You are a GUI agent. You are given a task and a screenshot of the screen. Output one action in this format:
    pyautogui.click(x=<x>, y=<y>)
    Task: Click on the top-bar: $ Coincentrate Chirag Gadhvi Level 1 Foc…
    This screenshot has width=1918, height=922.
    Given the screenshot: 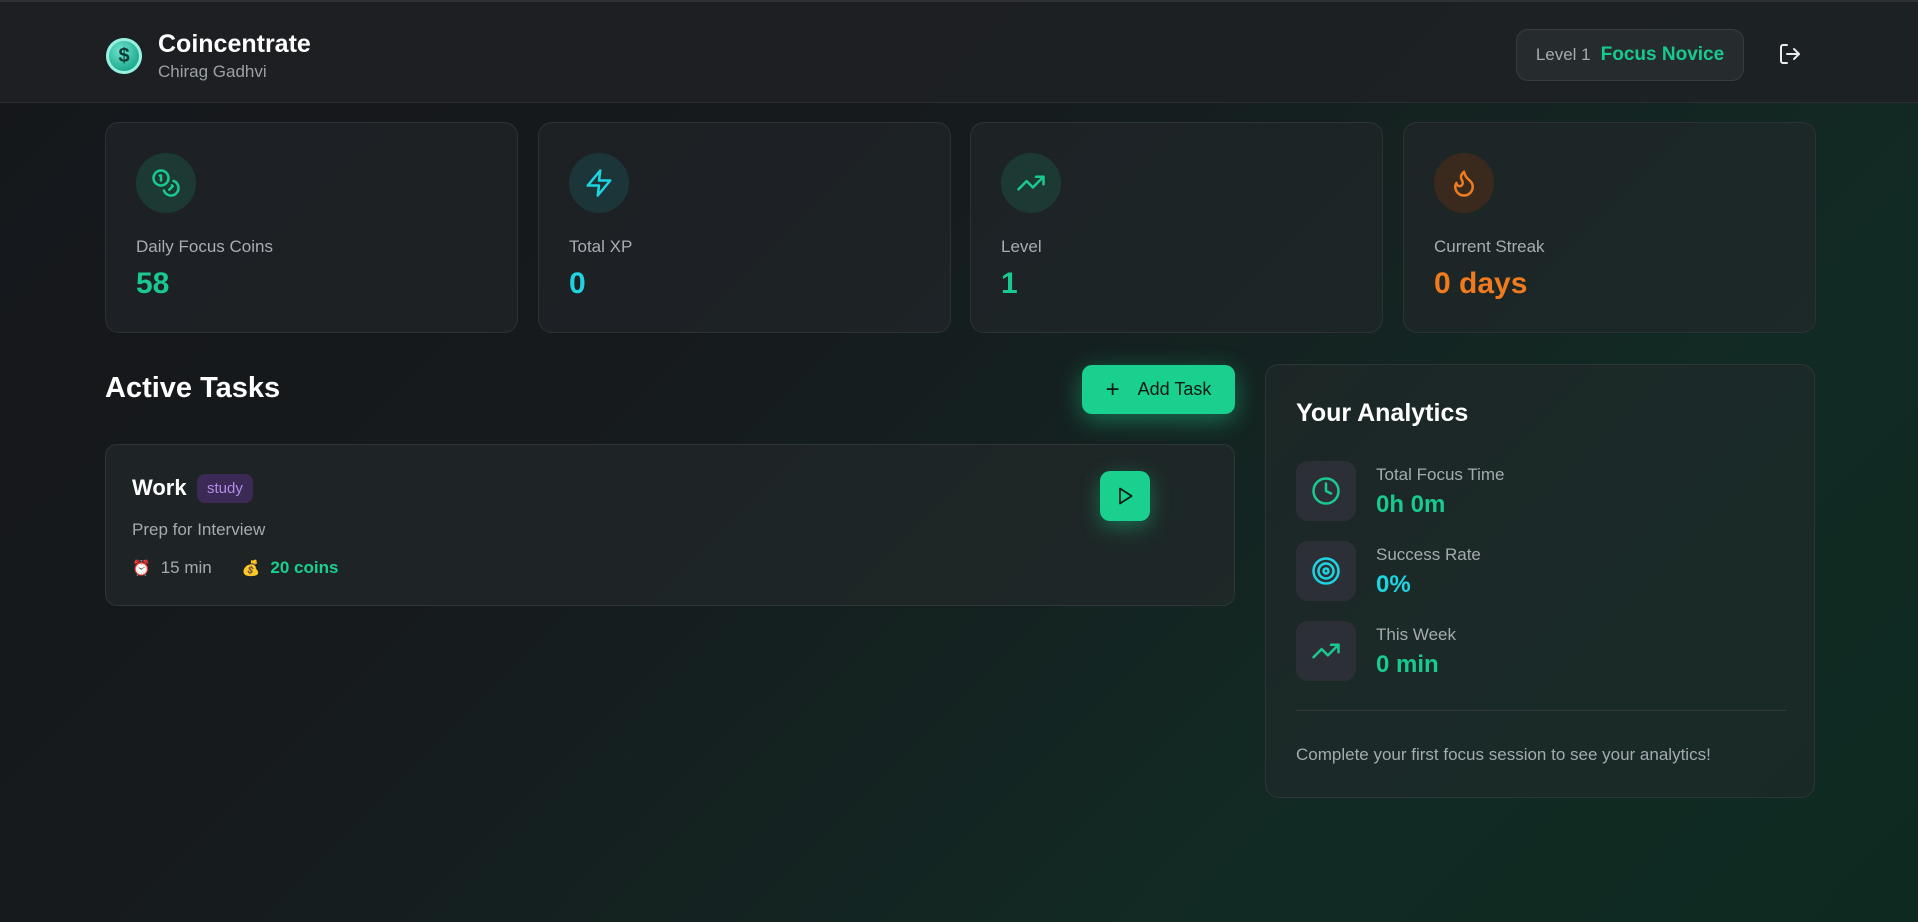 What is the action you would take?
    pyautogui.click(x=959, y=51)
    